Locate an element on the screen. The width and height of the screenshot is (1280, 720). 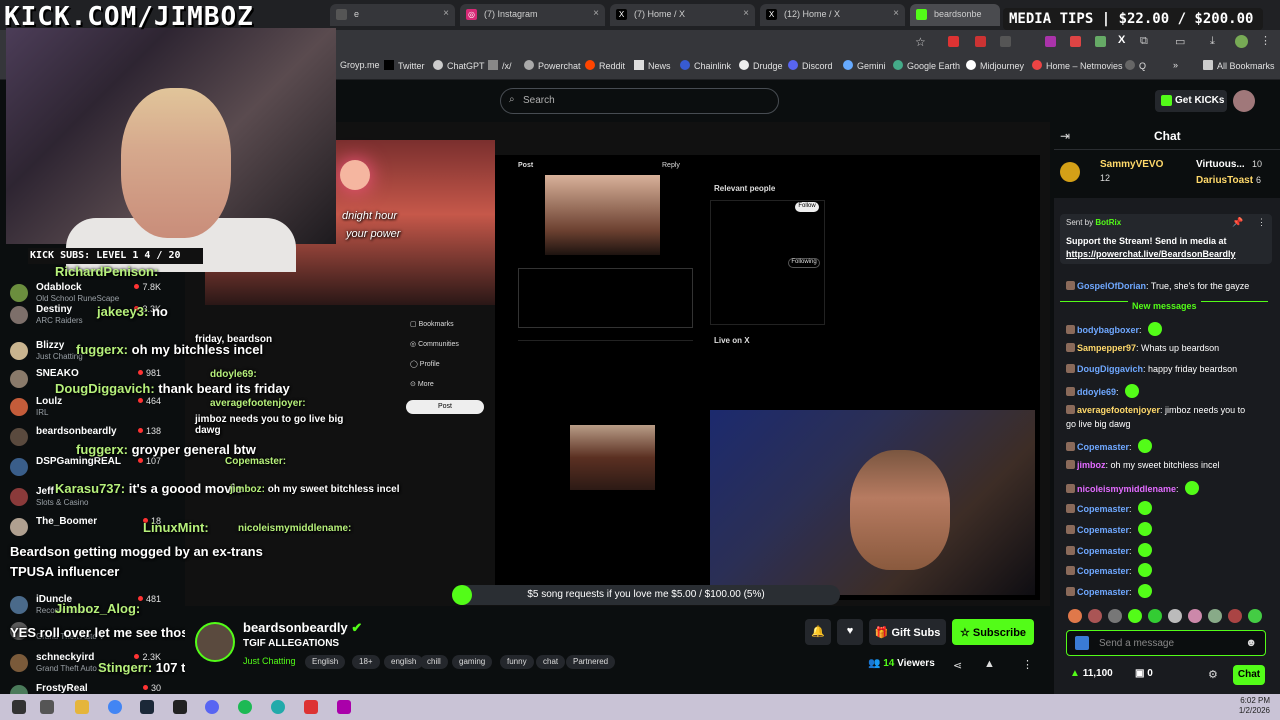
telegram-icon is located at coordinates (278, 707).